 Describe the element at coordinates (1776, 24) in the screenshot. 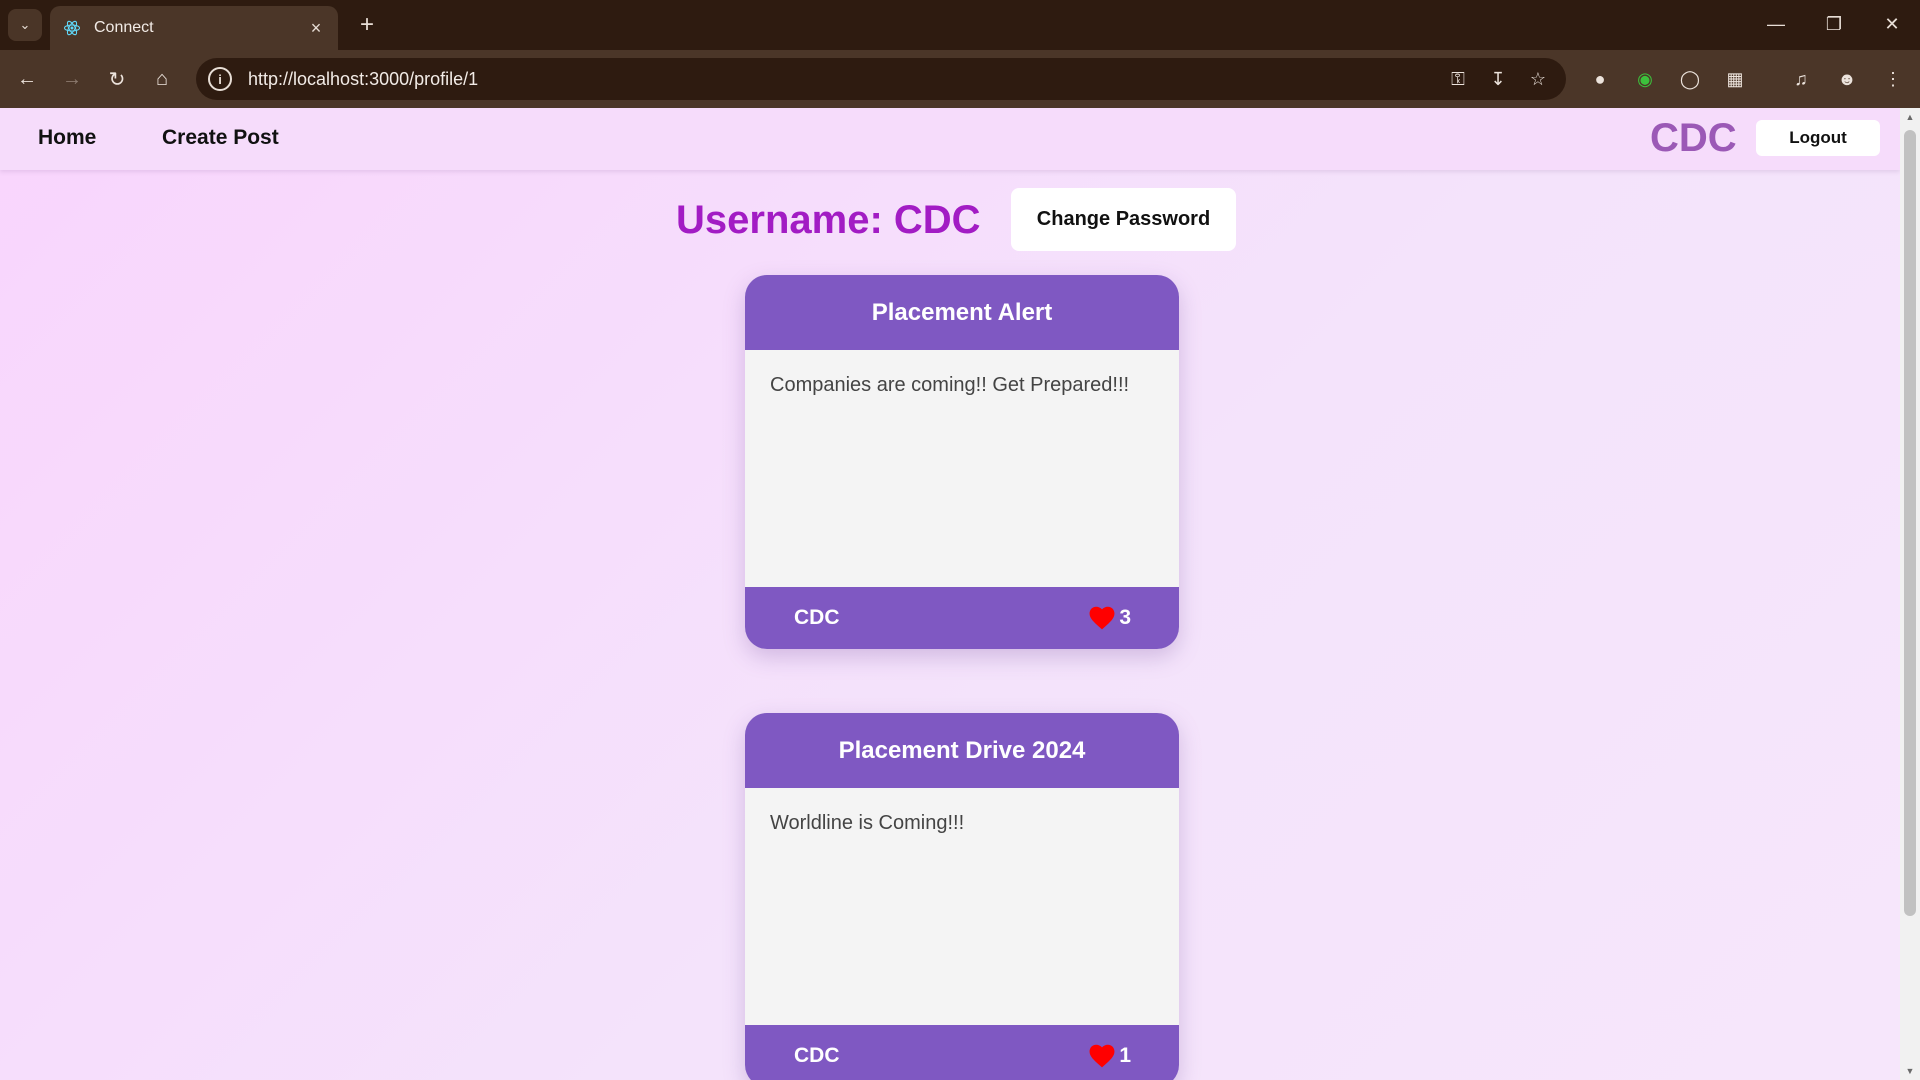

I see `minimize-icon: —` at that location.